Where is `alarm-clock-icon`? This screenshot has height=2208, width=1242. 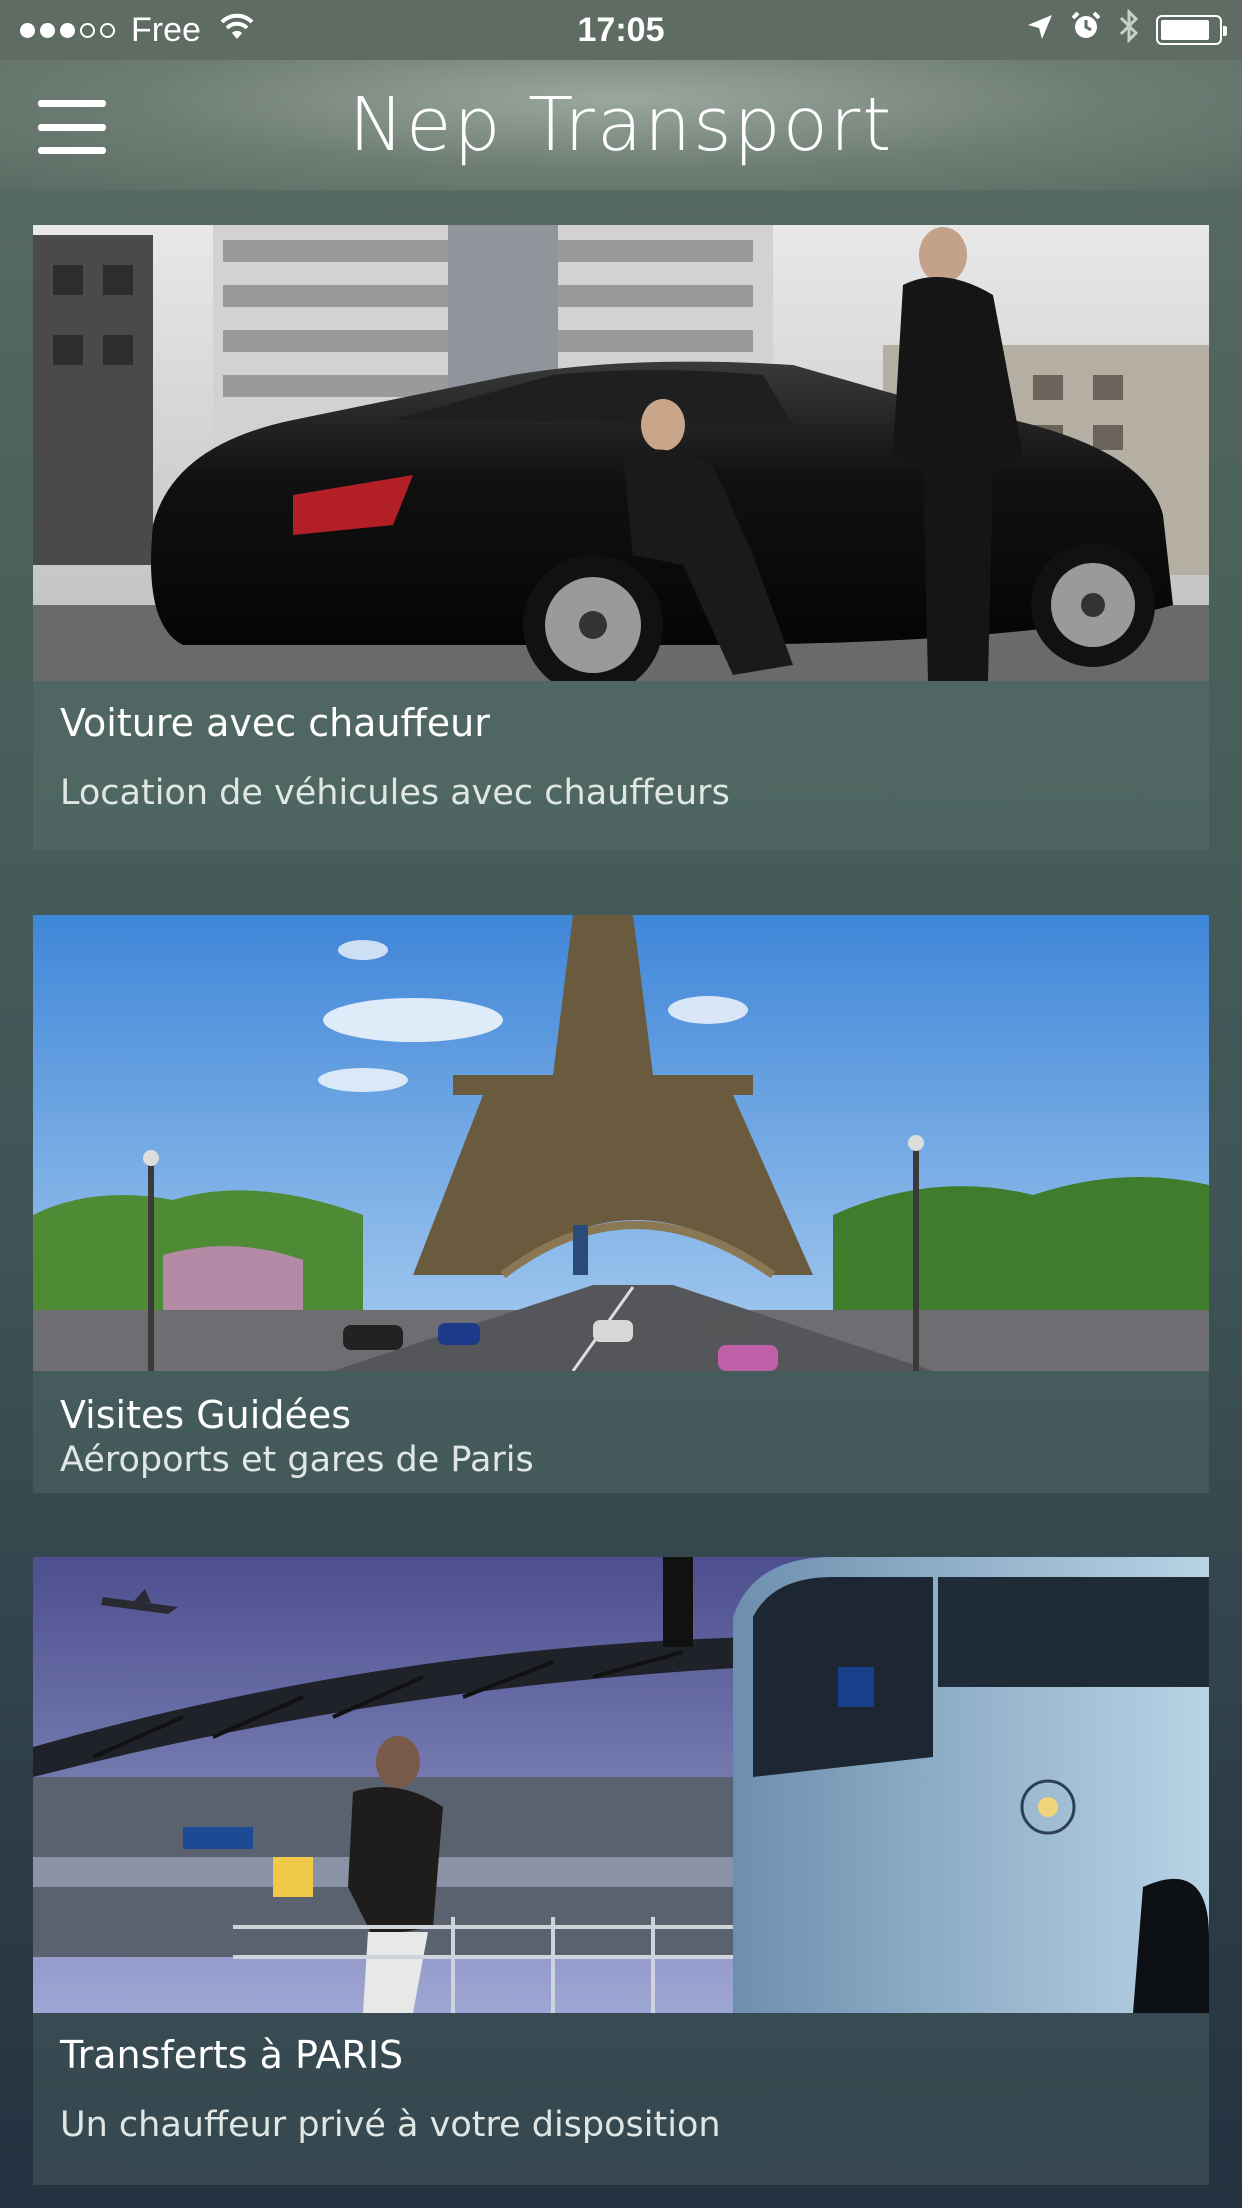 alarm-clock-icon is located at coordinates (1086, 30).